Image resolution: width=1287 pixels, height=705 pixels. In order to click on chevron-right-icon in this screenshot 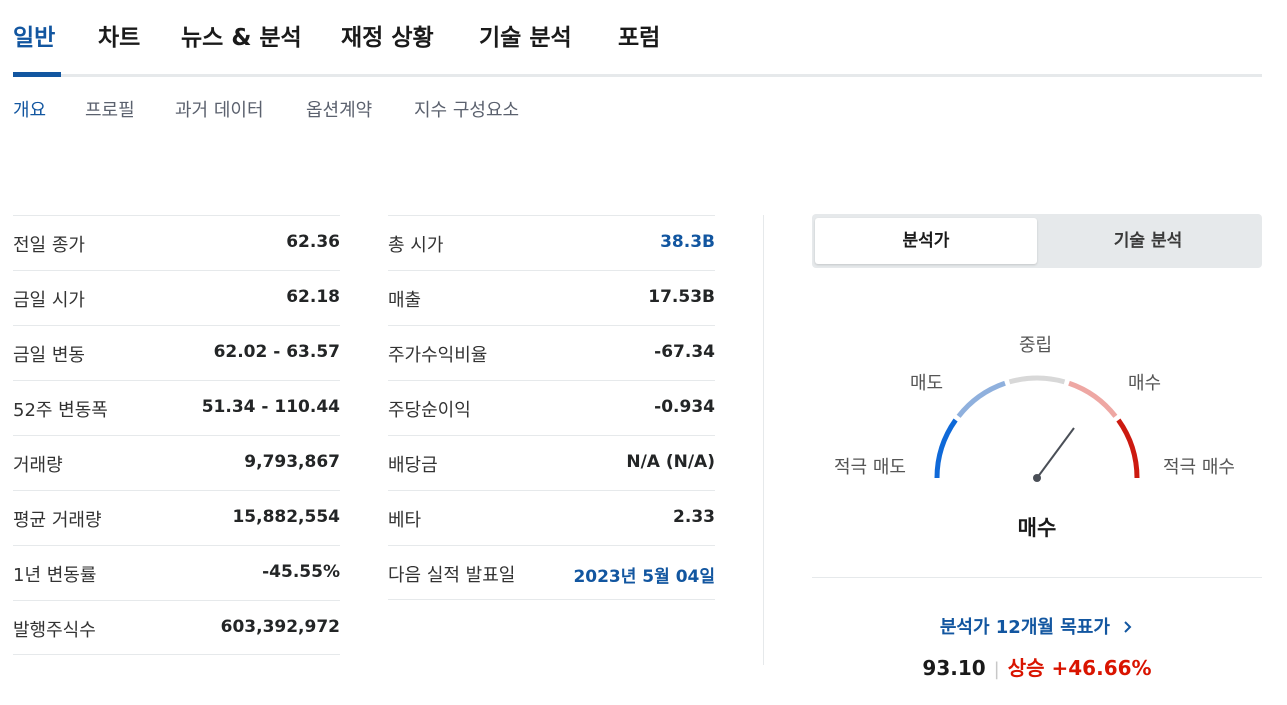, I will do `click(1128, 627)`.